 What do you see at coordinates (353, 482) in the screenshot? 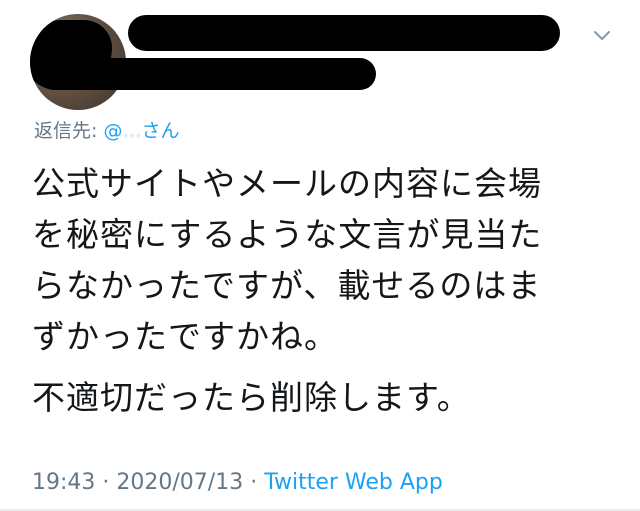
I see `tweet-source-link: Twitter Web App` at bounding box center [353, 482].